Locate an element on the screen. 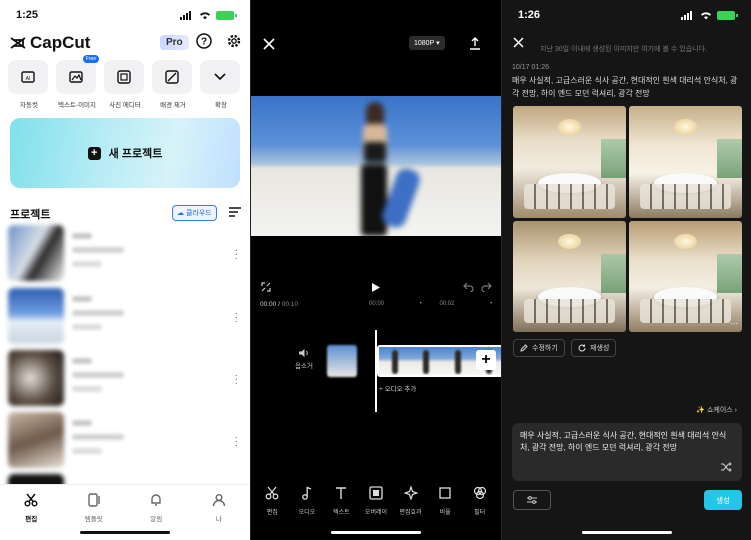 Image resolution: width=751 pixels, height=540 pixels. template-icon is located at coordinates (94, 500).